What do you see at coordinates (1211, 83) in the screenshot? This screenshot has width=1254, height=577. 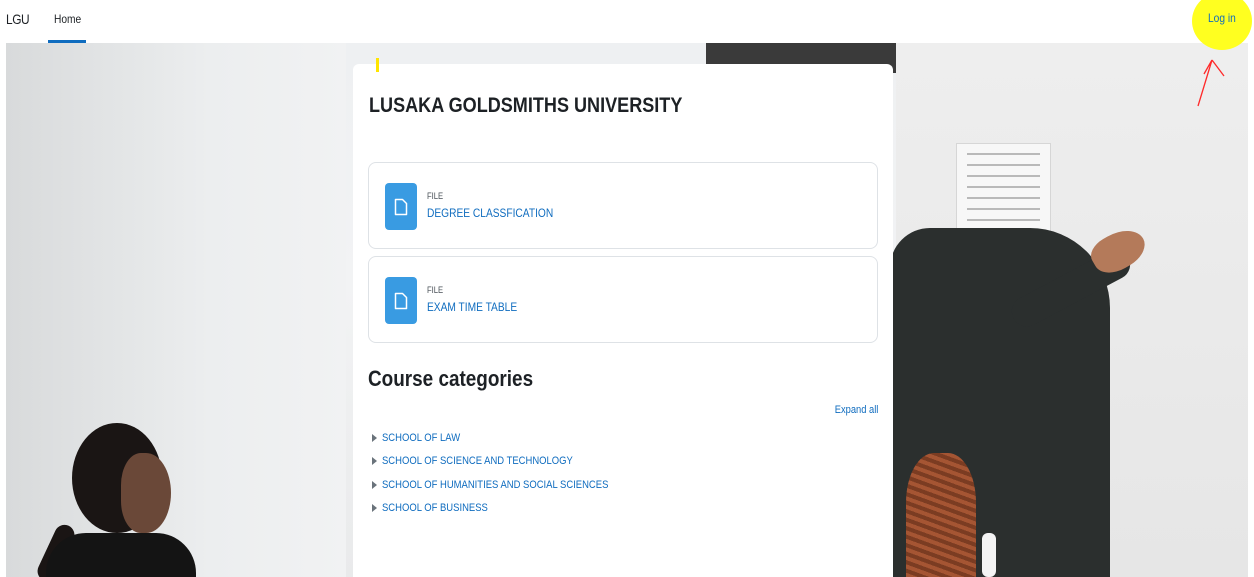 I see `annotation-arrow-icon` at bounding box center [1211, 83].